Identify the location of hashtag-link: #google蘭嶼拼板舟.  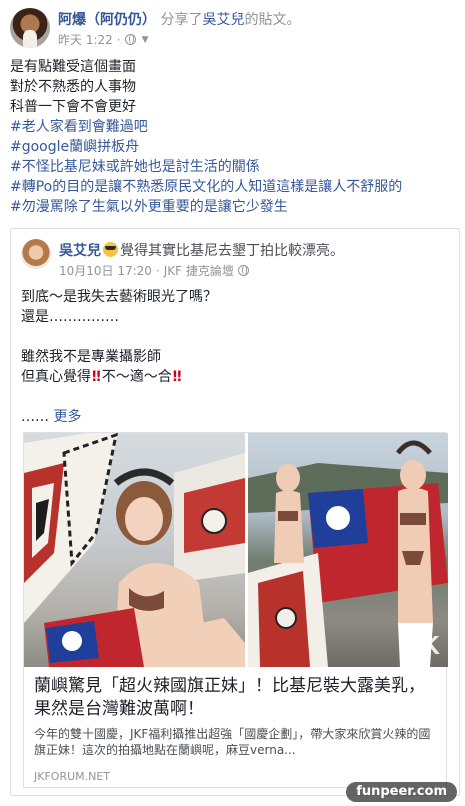
(235, 147).